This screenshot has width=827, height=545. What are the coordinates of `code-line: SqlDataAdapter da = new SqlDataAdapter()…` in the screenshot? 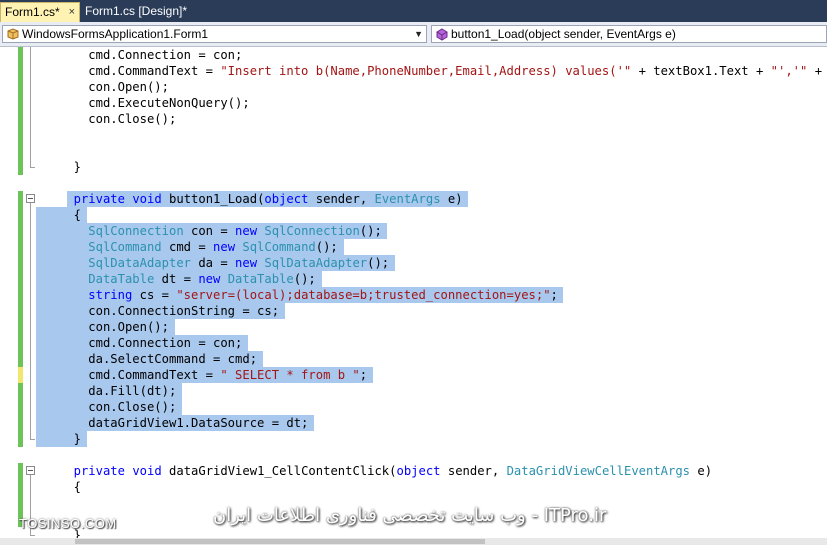 It's located at (212, 263).